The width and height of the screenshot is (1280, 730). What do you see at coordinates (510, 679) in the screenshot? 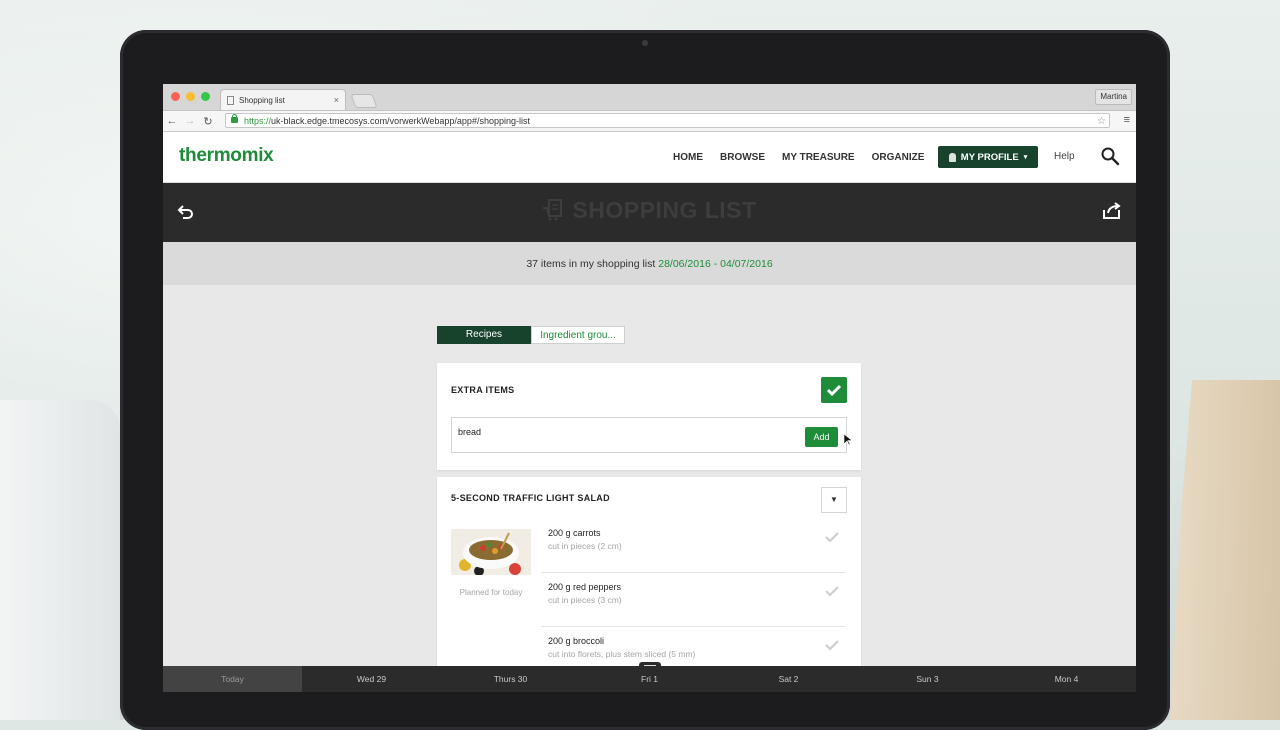
I see `day-thurs-30: Thurs 30` at bounding box center [510, 679].